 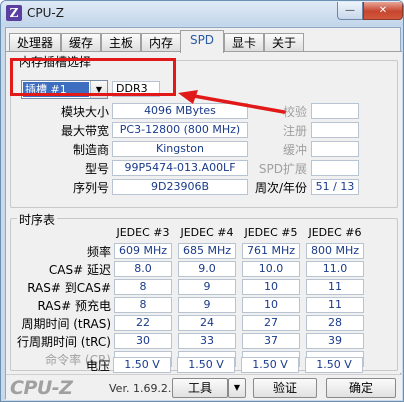 What do you see at coordinates (84, 112) in the screenshot?
I see `field-label: 模块大小` at bounding box center [84, 112].